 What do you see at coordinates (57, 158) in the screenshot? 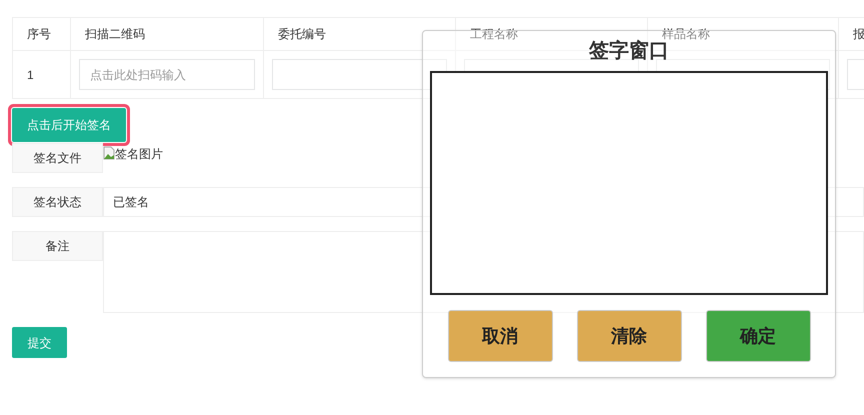
I see `field-label: 签名文件` at bounding box center [57, 158].